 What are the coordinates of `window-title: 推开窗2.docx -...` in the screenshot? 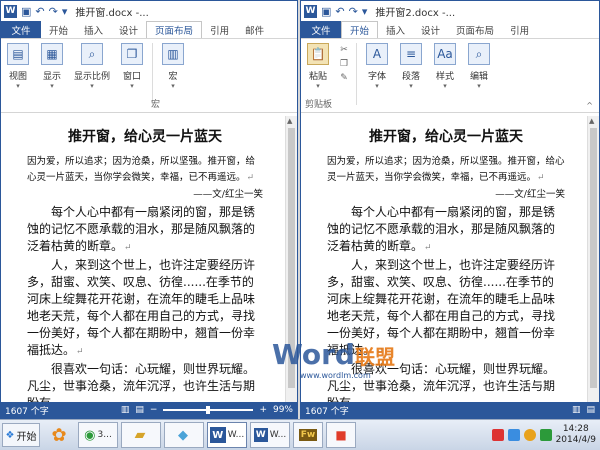 It's located at (415, 13).